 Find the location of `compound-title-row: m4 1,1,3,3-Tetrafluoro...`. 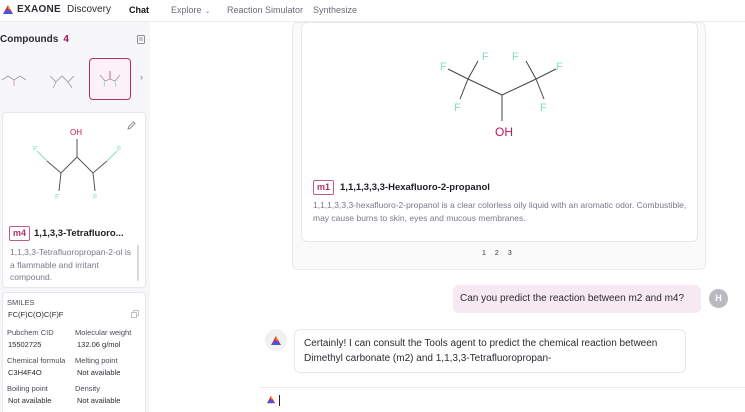

compound-title-row: m4 1,1,3,3-Tetrafluoro... is located at coordinates (66, 233).